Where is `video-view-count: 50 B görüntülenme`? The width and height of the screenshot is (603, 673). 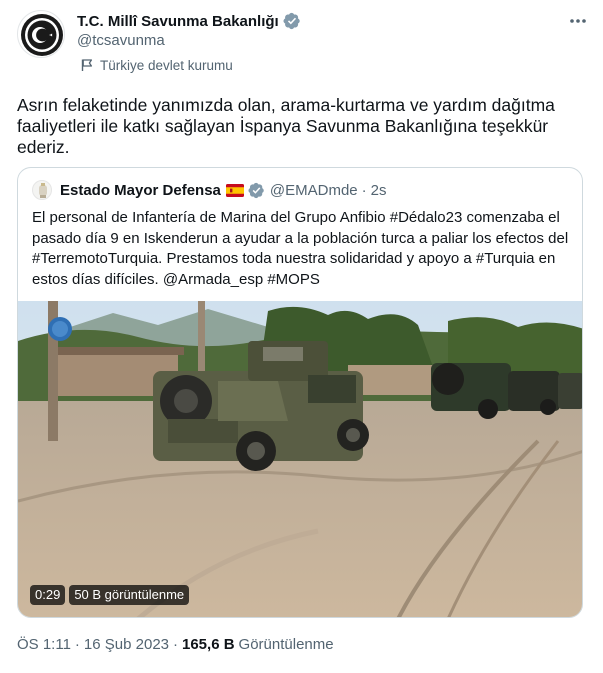
video-view-count: 50 B görüntülenme is located at coordinates (129, 595).